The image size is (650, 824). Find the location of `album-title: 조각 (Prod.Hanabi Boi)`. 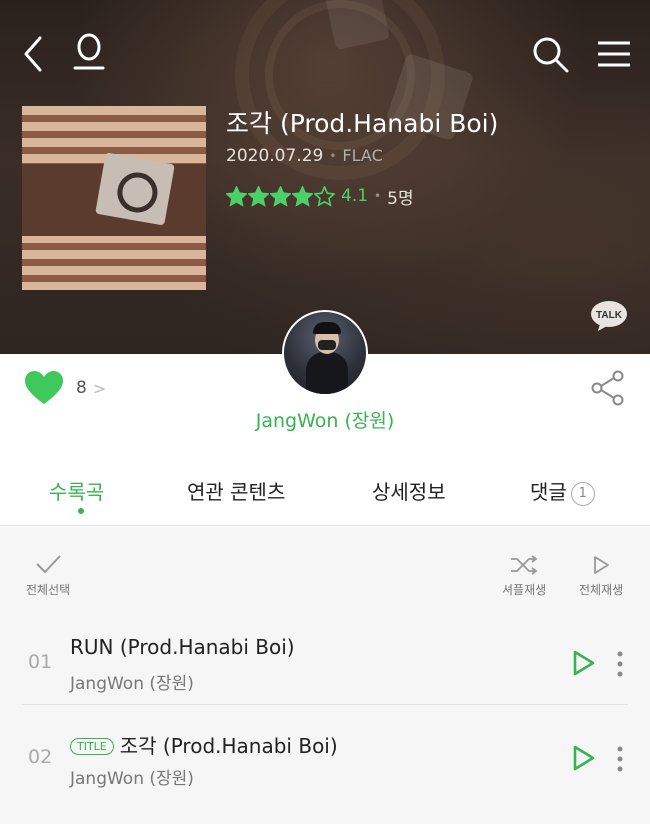

album-title: 조각 (Prod.Hanabi Boi) is located at coordinates (362, 123).